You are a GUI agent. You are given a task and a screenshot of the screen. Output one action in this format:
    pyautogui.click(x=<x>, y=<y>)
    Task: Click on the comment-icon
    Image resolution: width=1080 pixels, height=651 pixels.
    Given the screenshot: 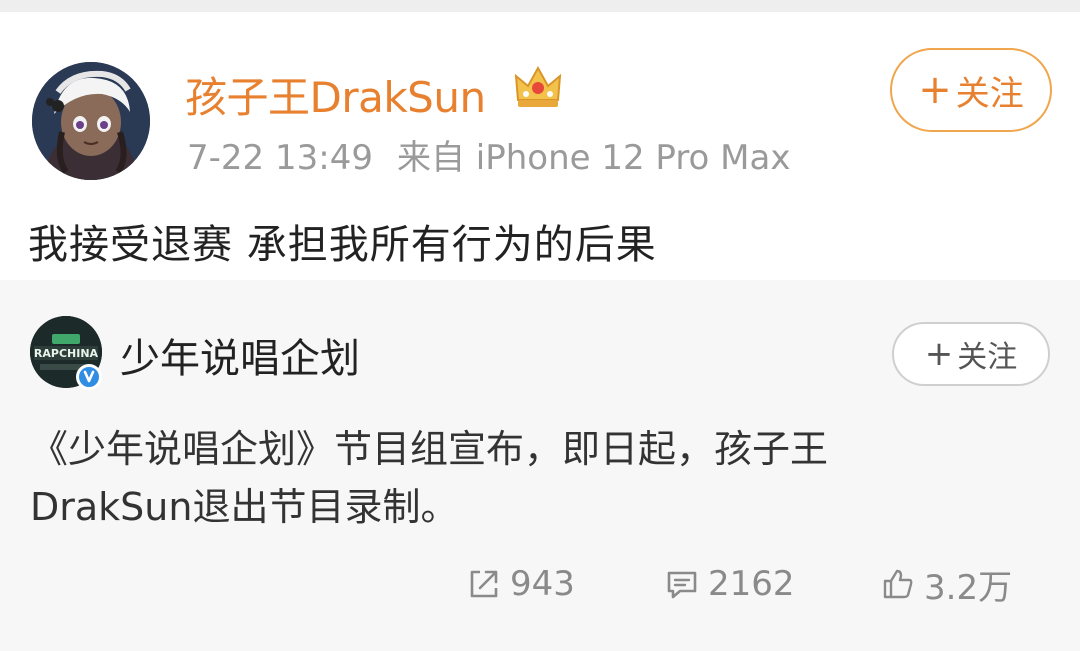 What is the action you would take?
    pyautogui.click(x=682, y=585)
    